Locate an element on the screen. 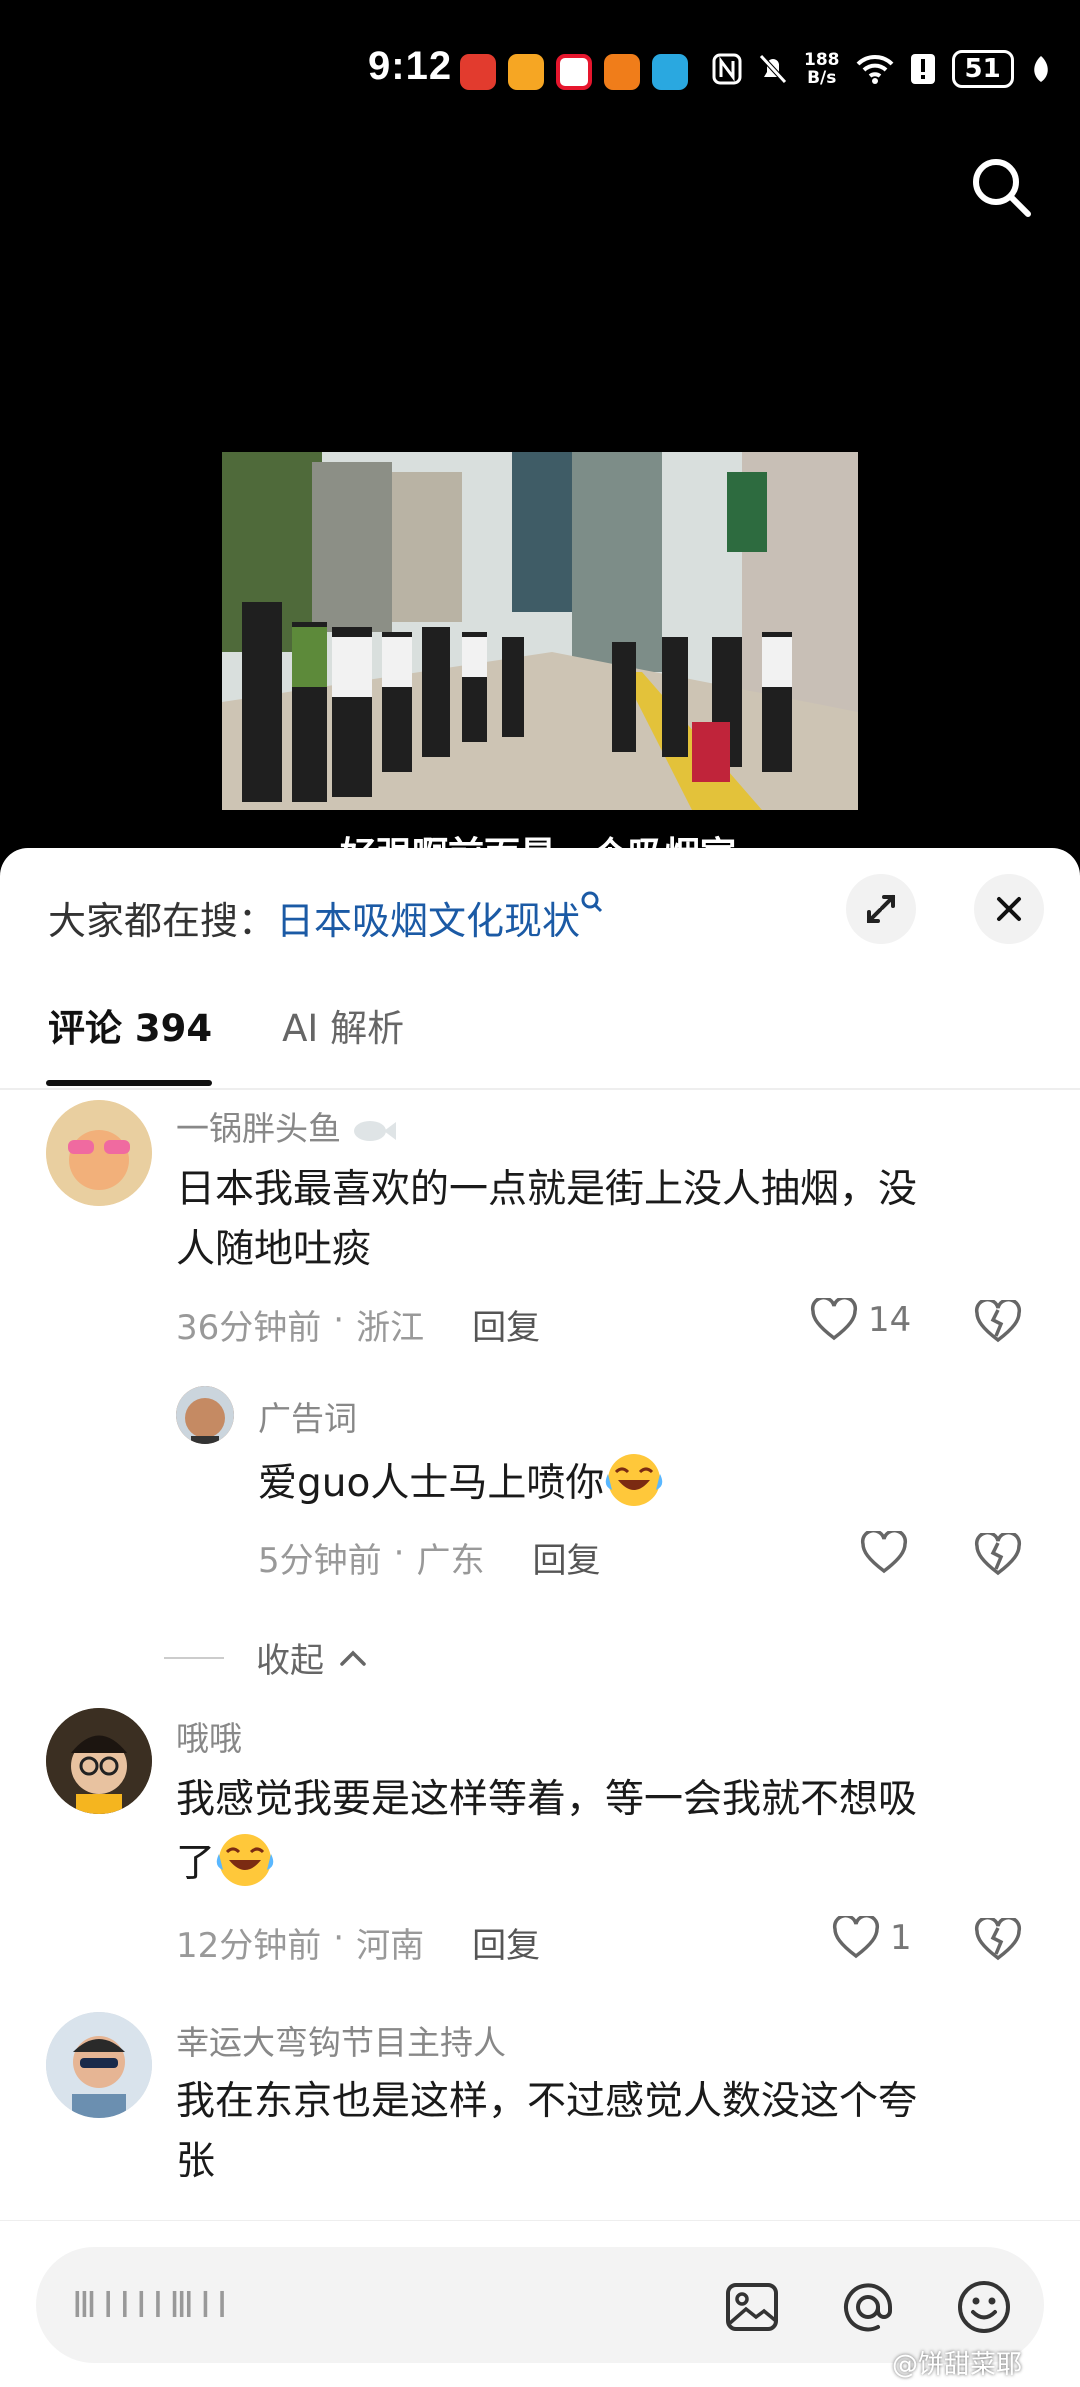  search-icon is located at coordinates (1001, 187).